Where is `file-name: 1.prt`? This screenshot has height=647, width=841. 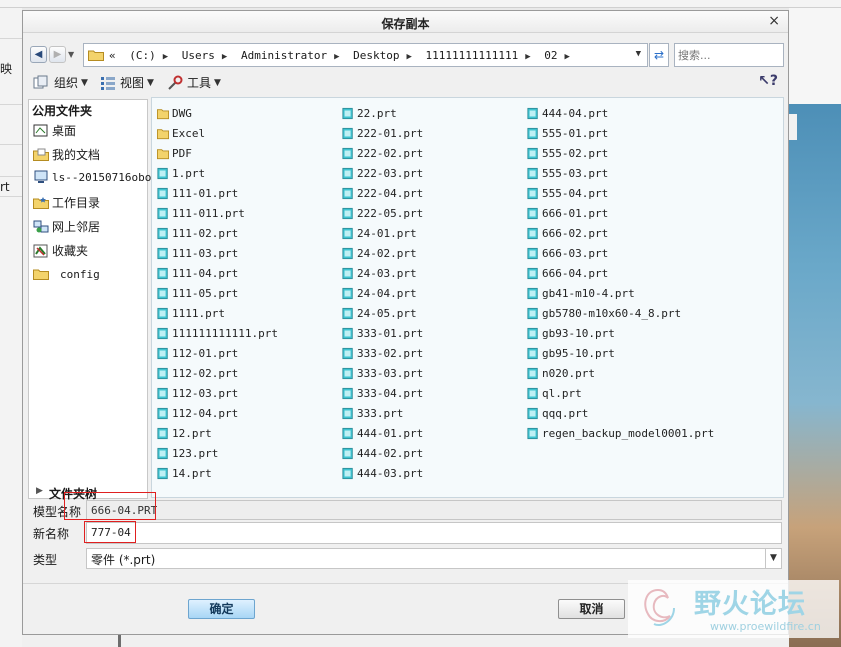
file-name: 1.prt is located at coordinates (189, 173).